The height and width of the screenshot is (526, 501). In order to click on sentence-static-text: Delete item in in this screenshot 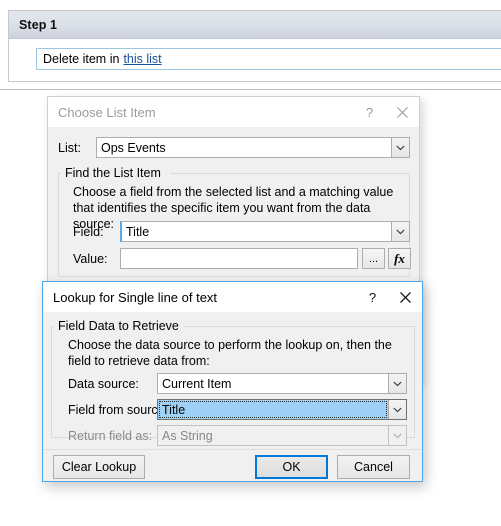, I will do `click(81, 59)`.